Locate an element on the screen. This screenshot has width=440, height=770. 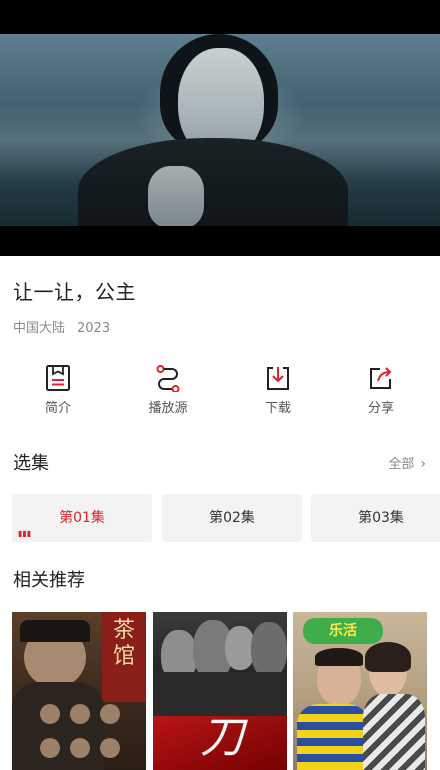
show-region: 中国大陆 is located at coordinates (39, 328).